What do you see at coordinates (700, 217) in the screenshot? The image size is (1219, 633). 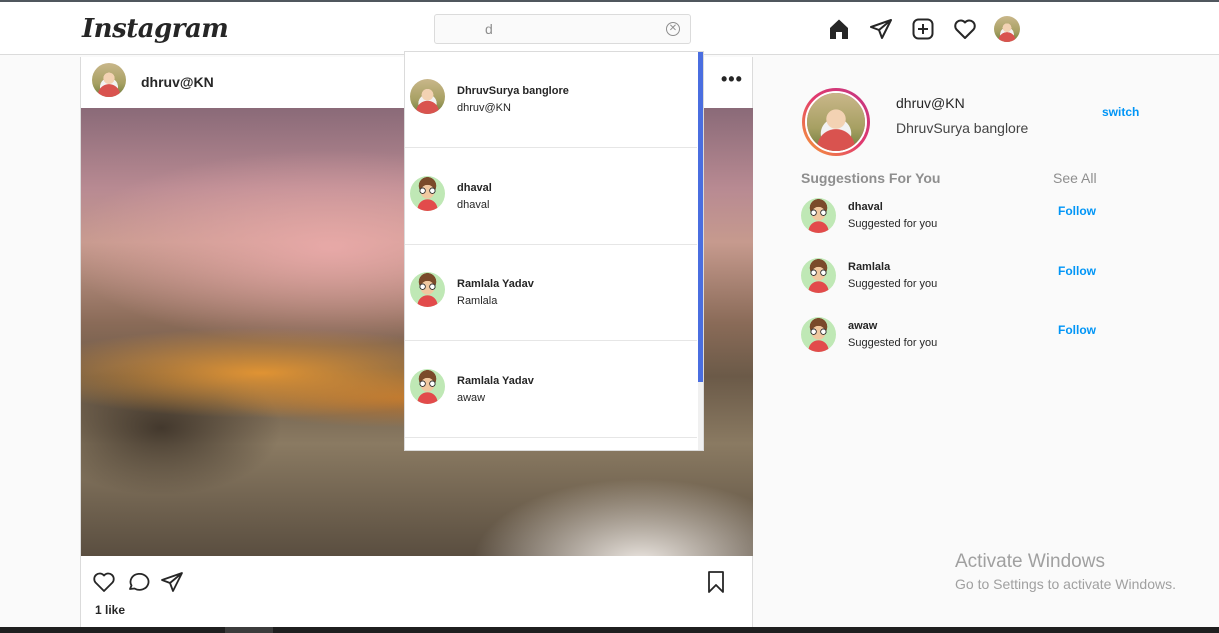 I see `scrollbar-thumb` at bounding box center [700, 217].